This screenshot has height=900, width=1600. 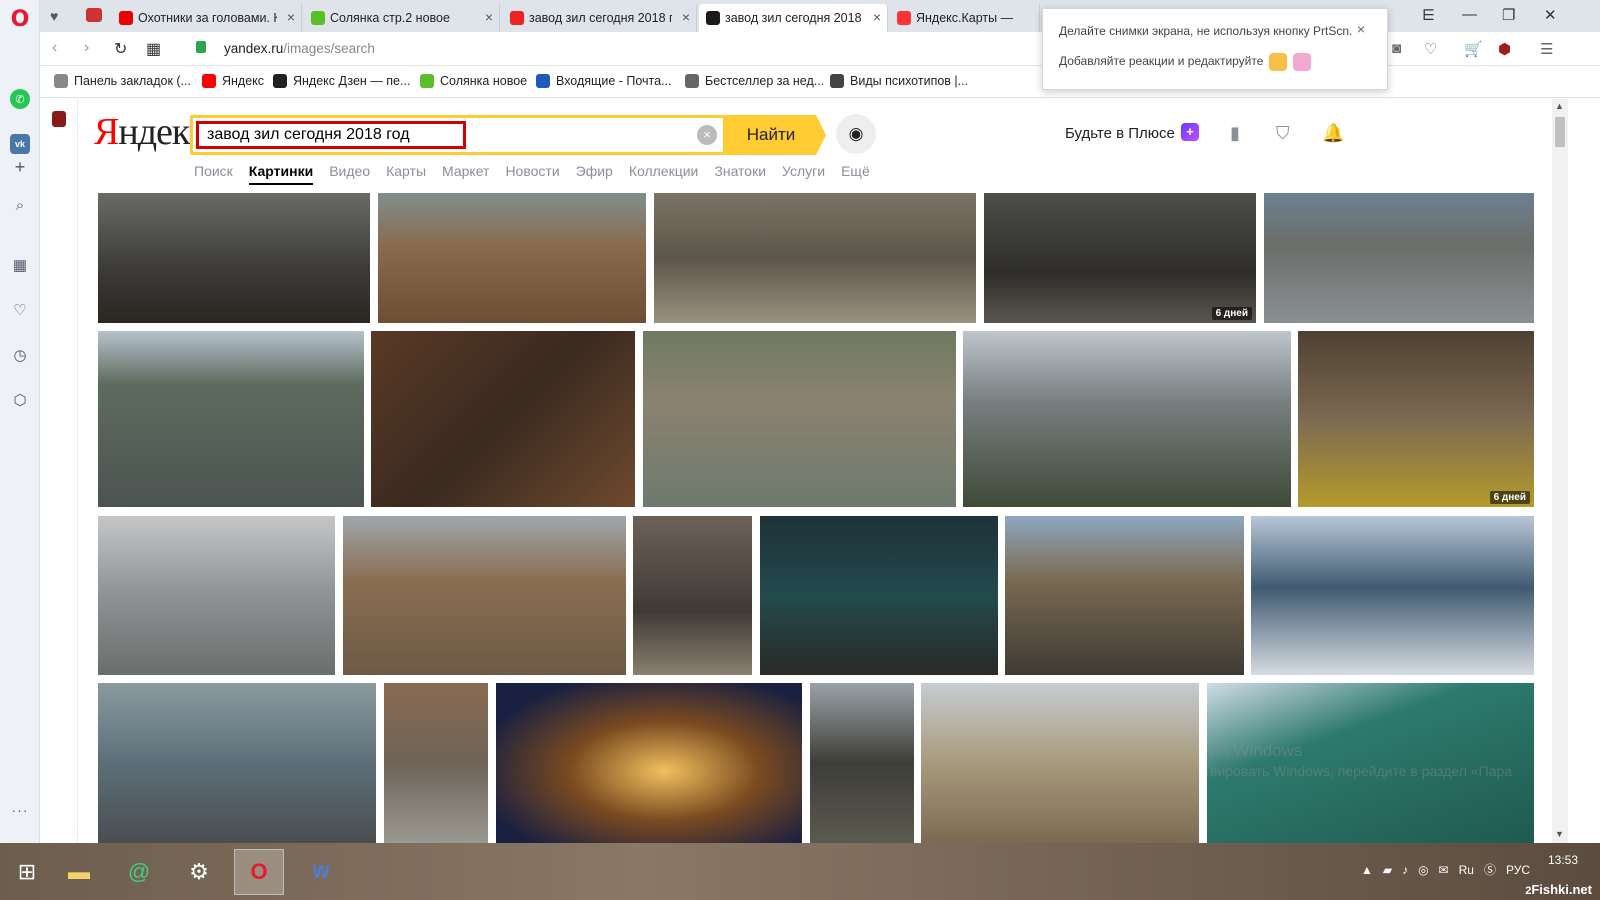 What do you see at coordinates (1396, 48) in the screenshot?
I see `snapshot-icon: ◙` at bounding box center [1396, 48].